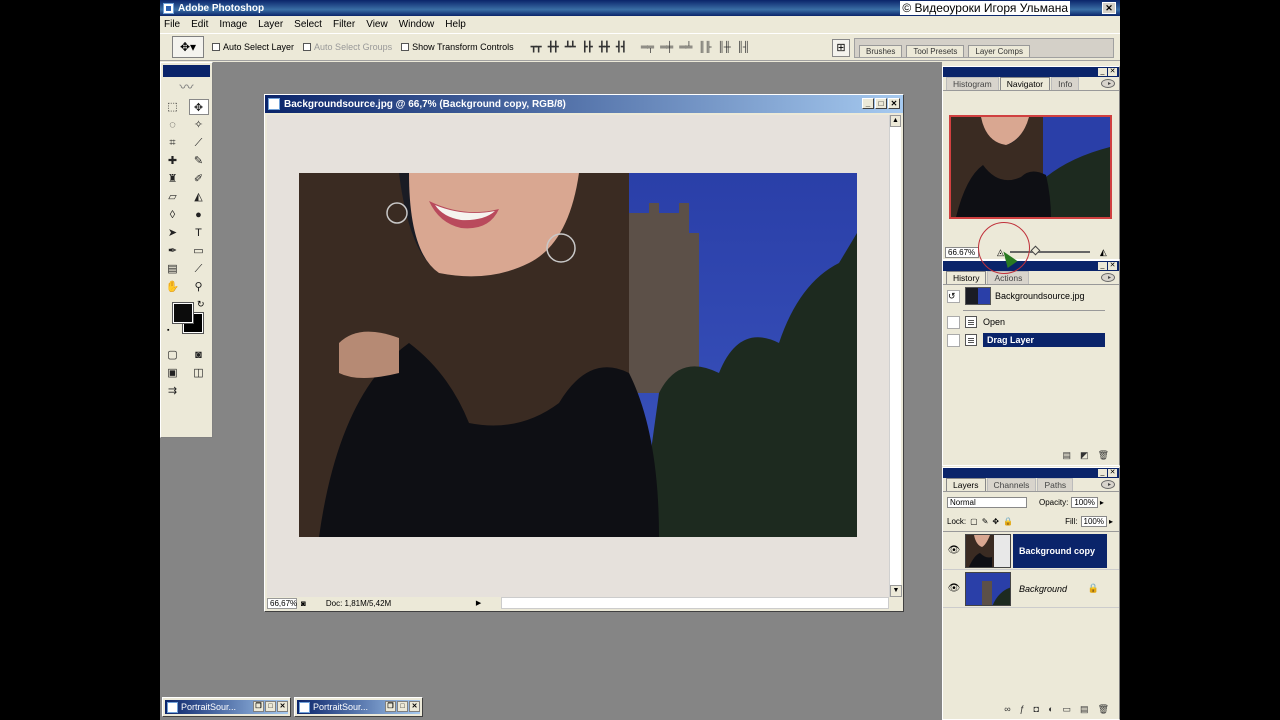 This screenshot has height=720, width=1280. Describe the element at coordinates (173, 233) in the screenshot. I see `path-selection-tool-icon: ➤` at that location.